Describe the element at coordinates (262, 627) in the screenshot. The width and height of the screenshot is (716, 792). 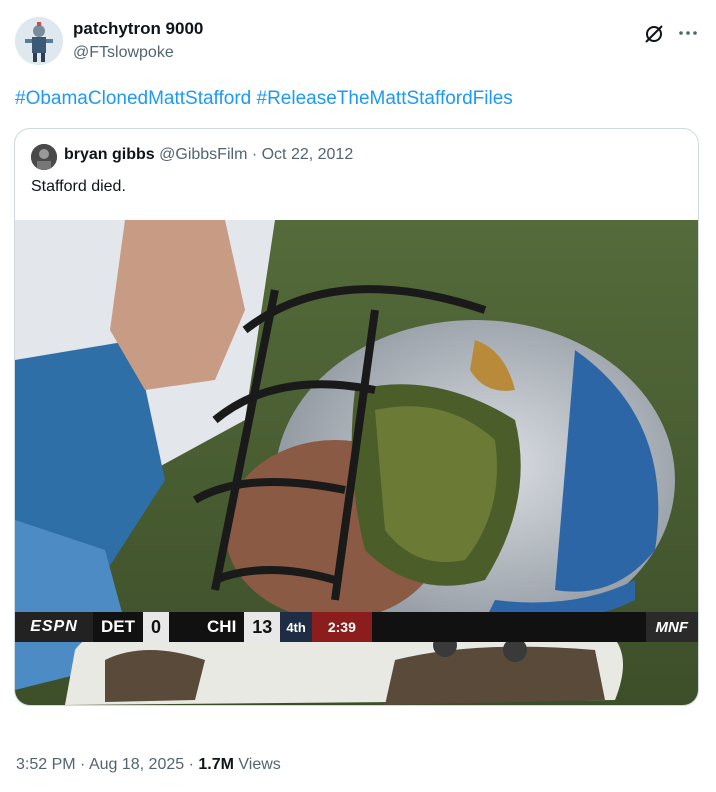
I see `team2-score: 13` at that location.